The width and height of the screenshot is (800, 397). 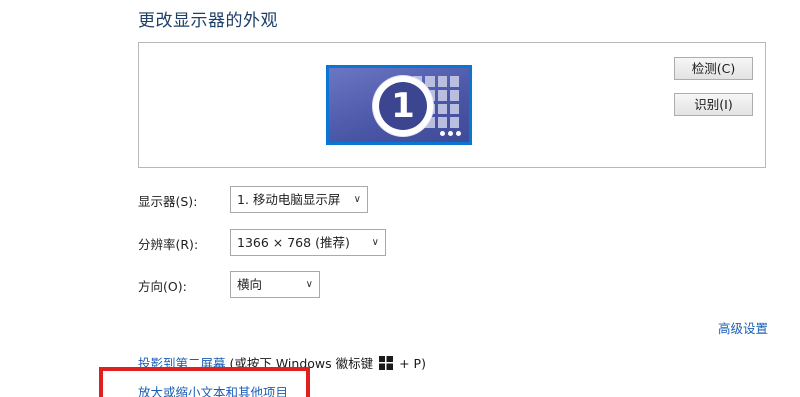 I want to click on monitor-number: 1, so click(x=403, y=106).